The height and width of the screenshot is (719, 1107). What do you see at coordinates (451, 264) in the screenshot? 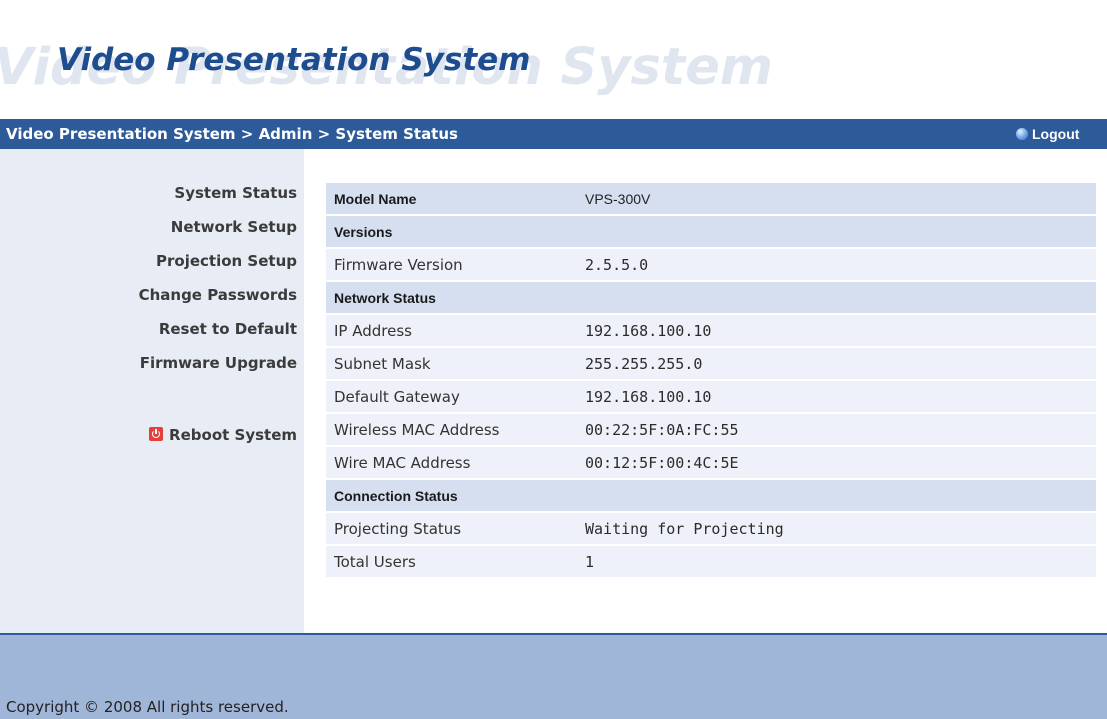
I see `firmware-version-label: Firmware Version` at bounding box center [451, 264].